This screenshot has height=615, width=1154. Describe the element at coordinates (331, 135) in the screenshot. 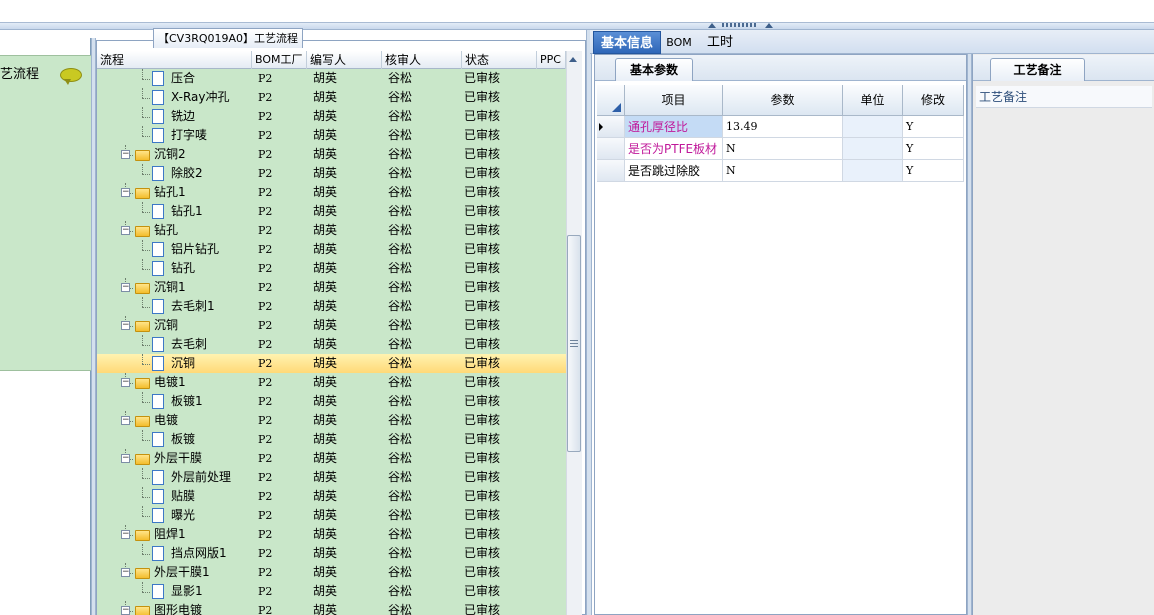

I see `tree-row: 打字唛 P2 胡英 谷松 已审核` at that location.